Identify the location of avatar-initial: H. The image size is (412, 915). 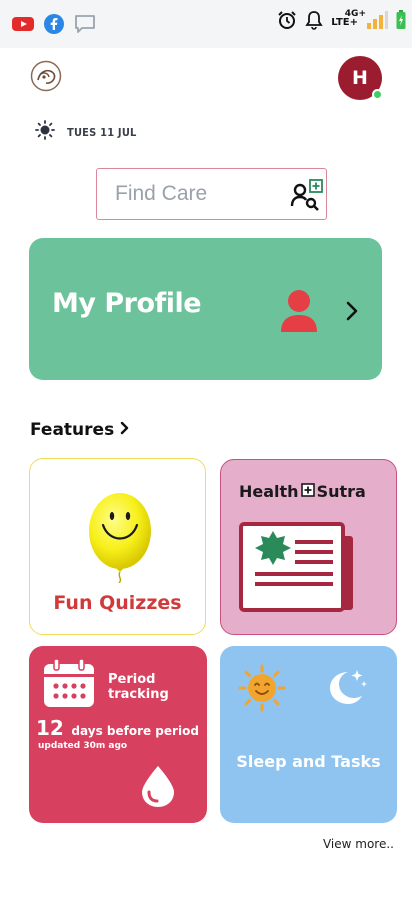
(360, 78).